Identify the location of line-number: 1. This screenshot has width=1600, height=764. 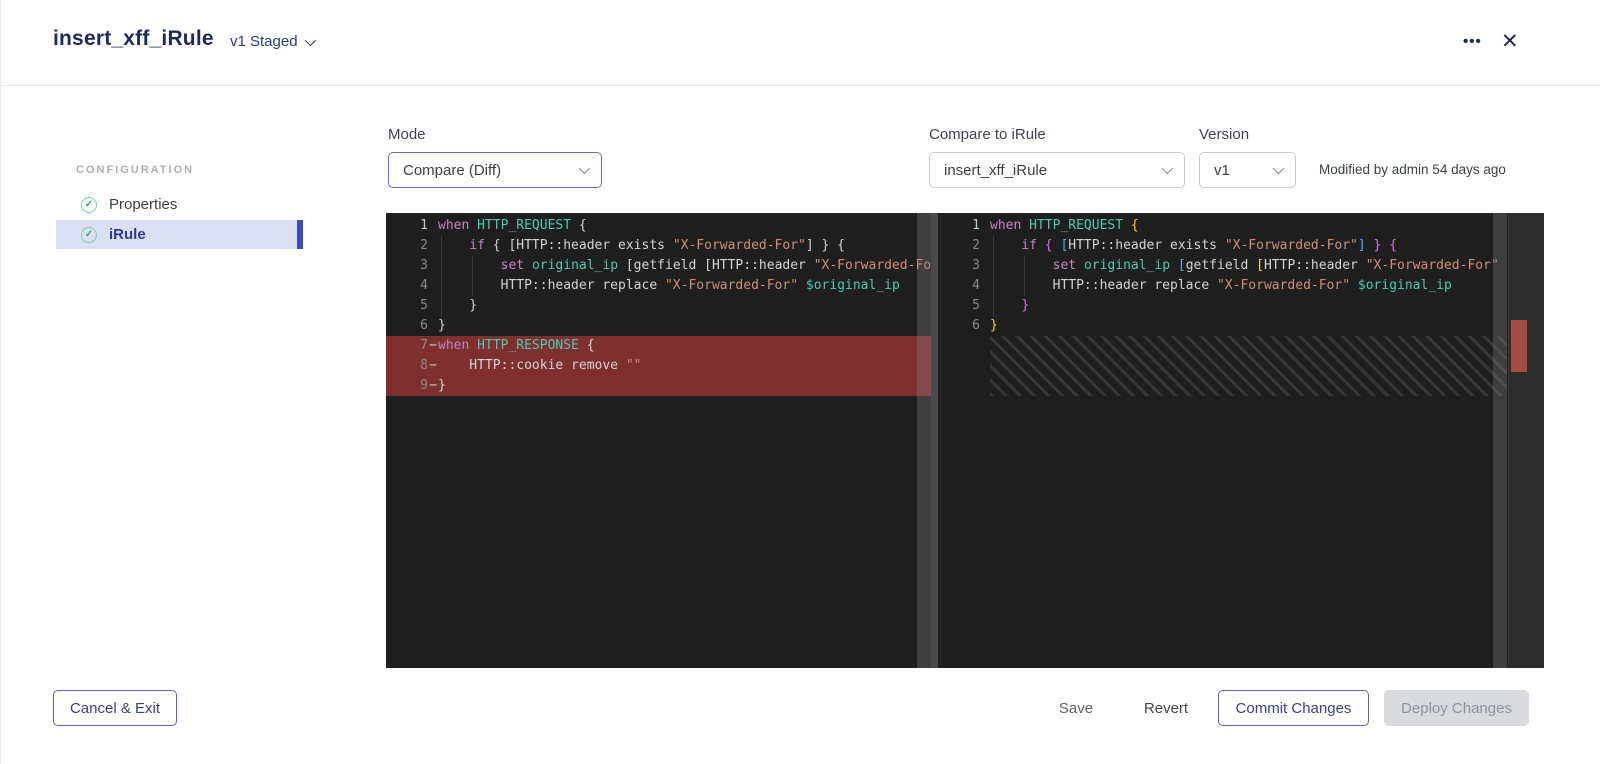
(424, 225).